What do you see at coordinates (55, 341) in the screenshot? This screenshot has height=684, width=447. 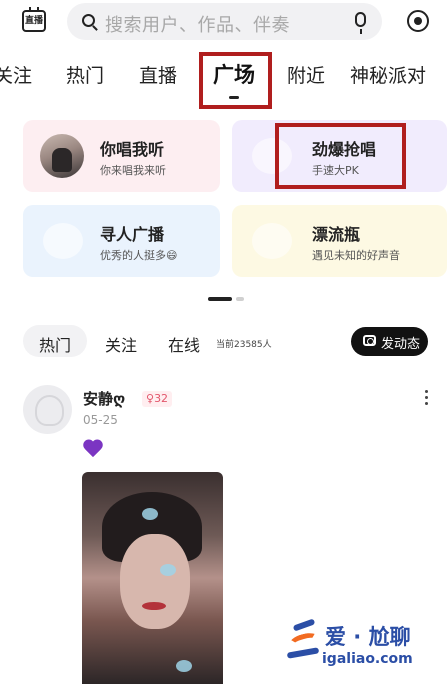 I see `feed-tab-hot: 热门` at bounding box center [55, 341].